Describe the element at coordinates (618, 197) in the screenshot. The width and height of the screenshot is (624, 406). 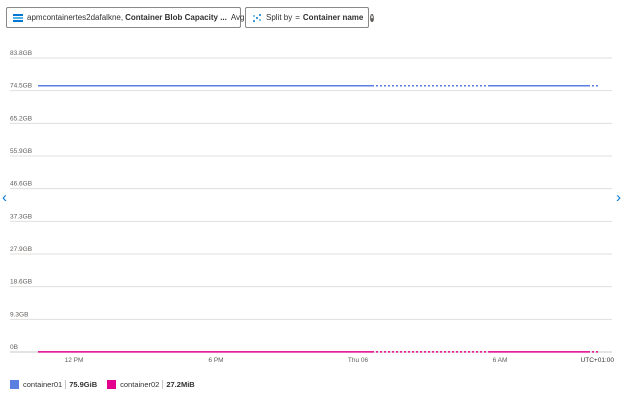
I see `chevron-right-icon: ›` at that location.